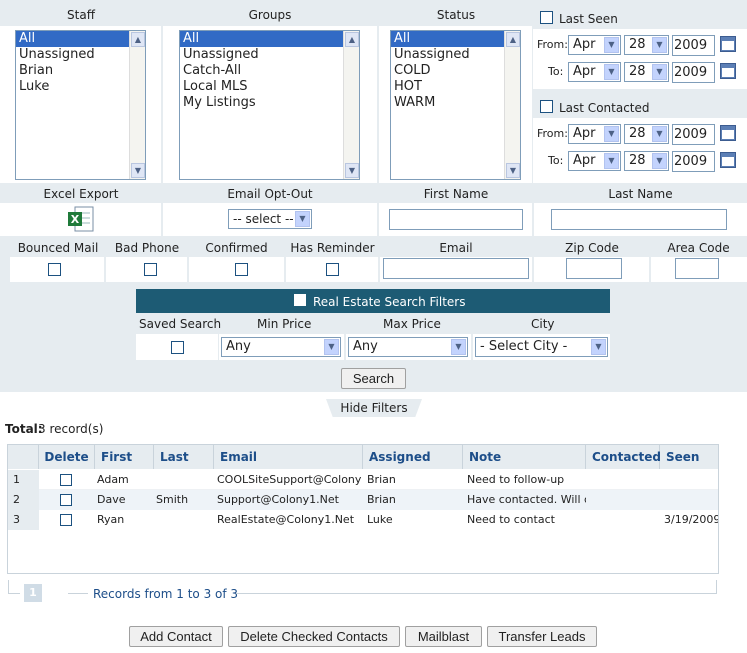 This screenshot has width=747, height=653. Describe the element at coordinates (456, 15) in the screenshot. I see `status-header: Status` at that location.